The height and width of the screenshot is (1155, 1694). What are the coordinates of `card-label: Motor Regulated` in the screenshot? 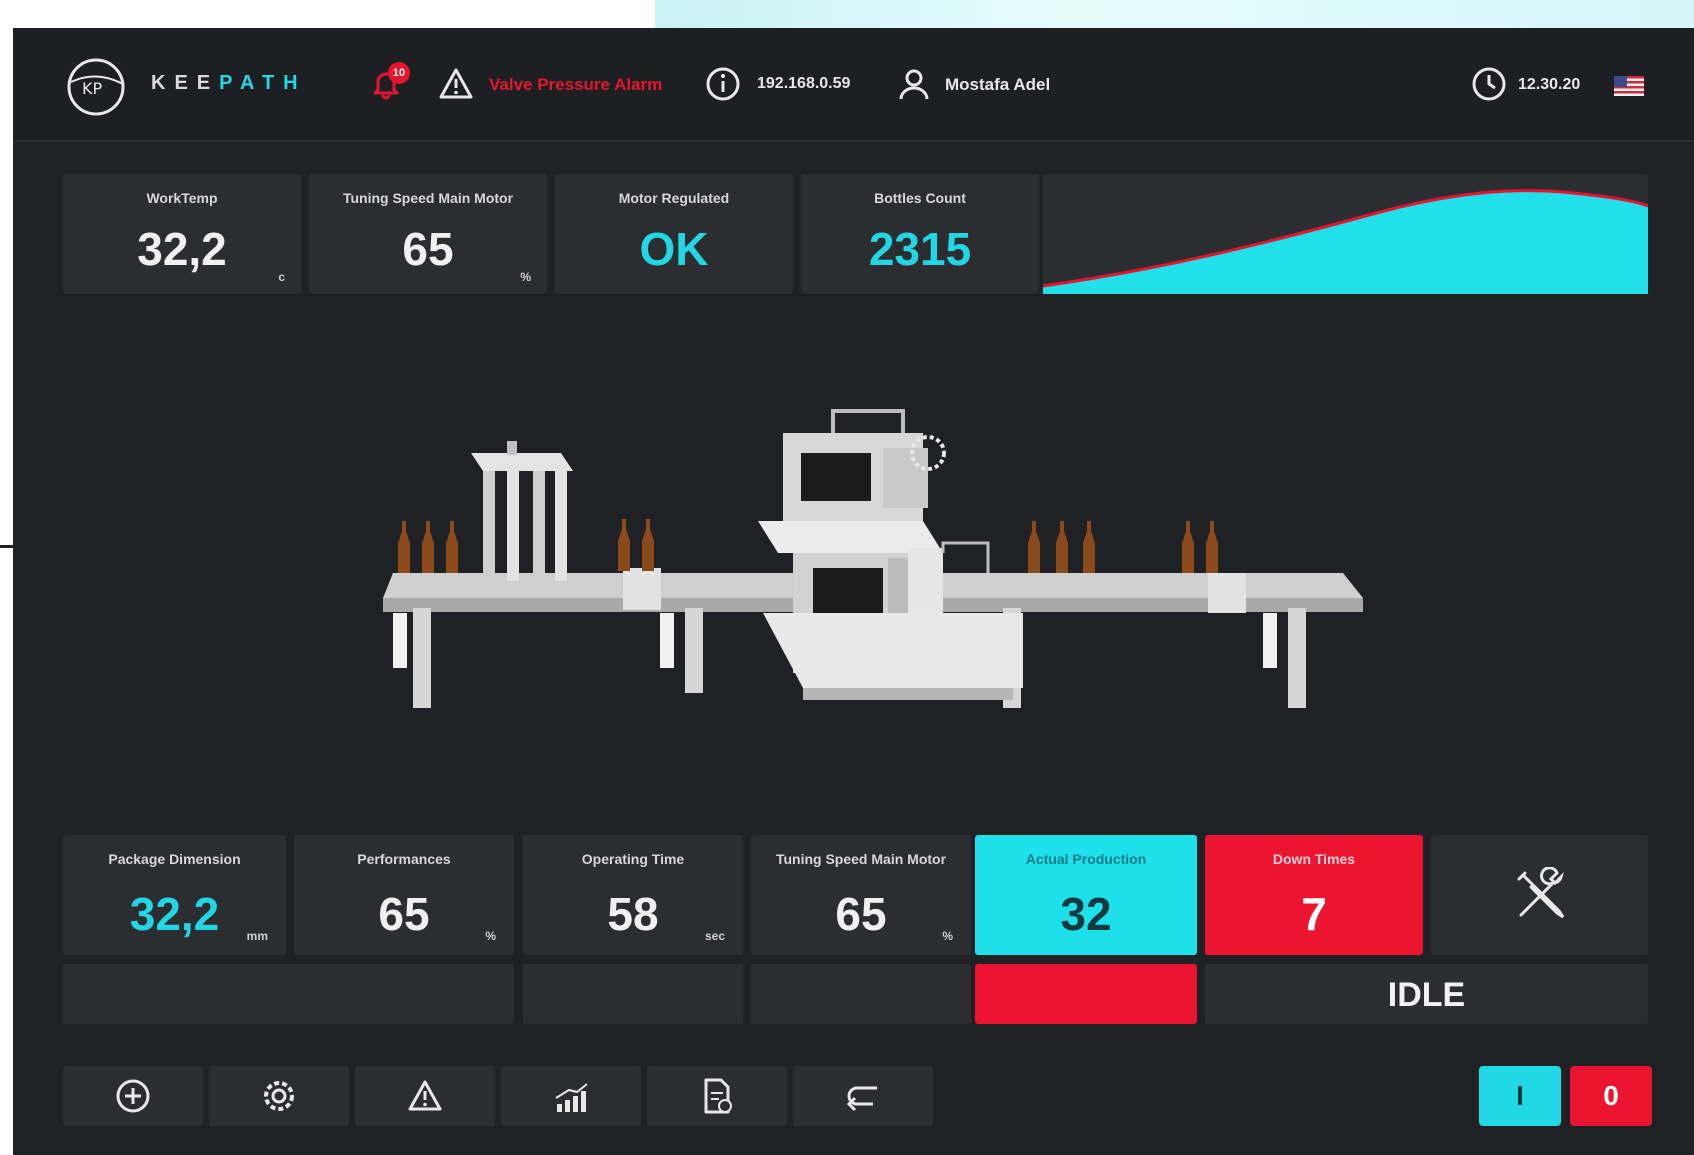 It's located at (674, 198).